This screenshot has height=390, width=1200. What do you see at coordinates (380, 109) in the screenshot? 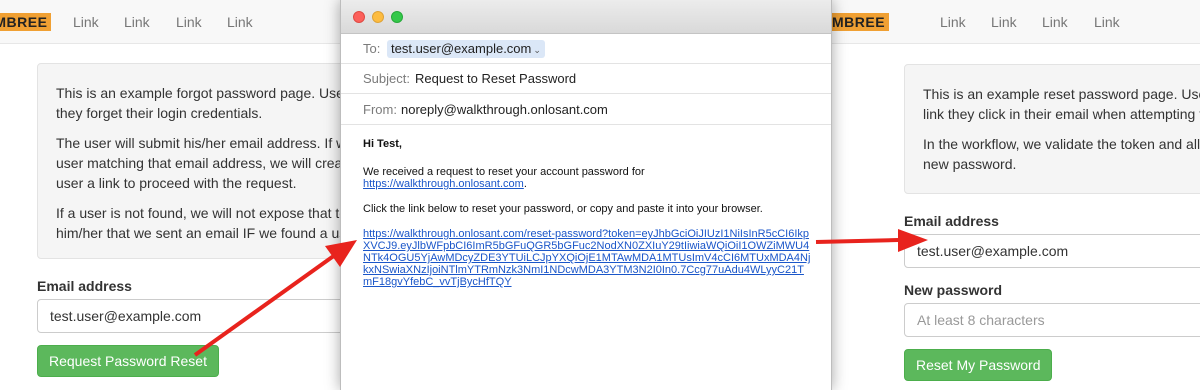
I see `from-label: From:` at bounding box center [380, 109].